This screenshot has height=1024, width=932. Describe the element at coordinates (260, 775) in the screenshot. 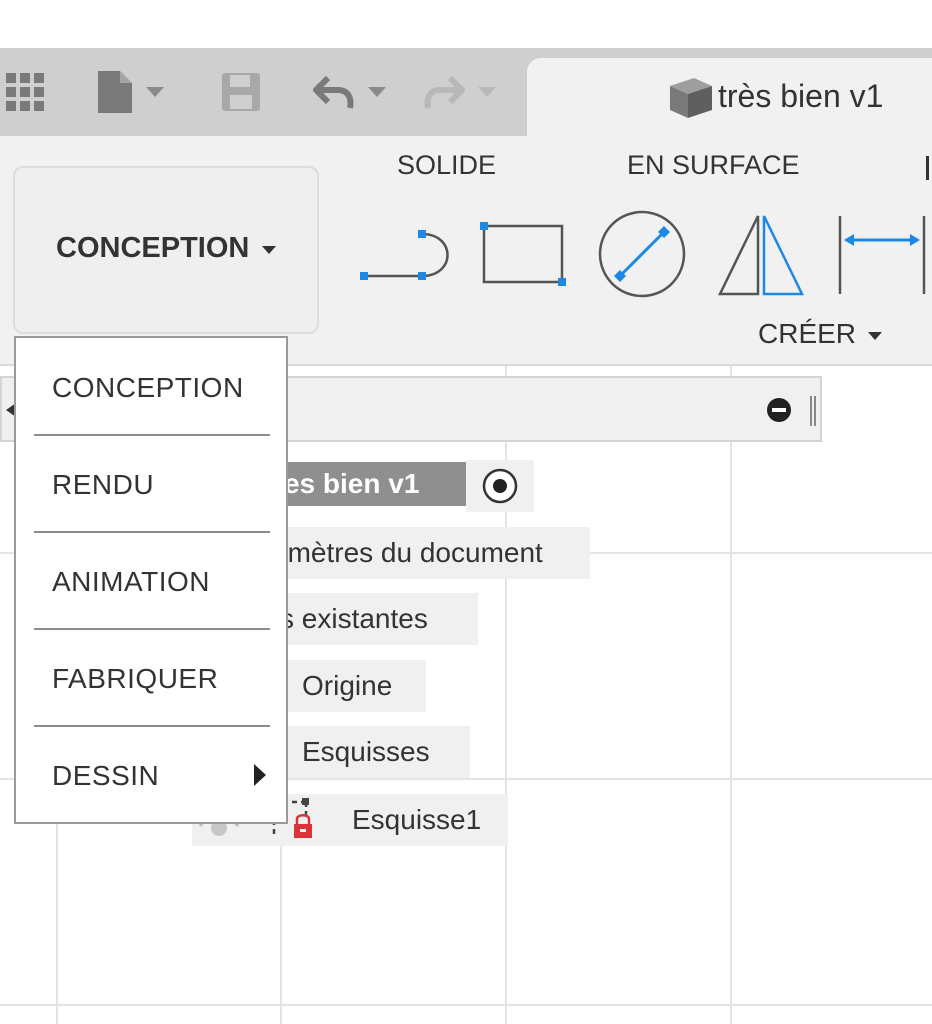

I see `submenu-arrow-icon` at that location.